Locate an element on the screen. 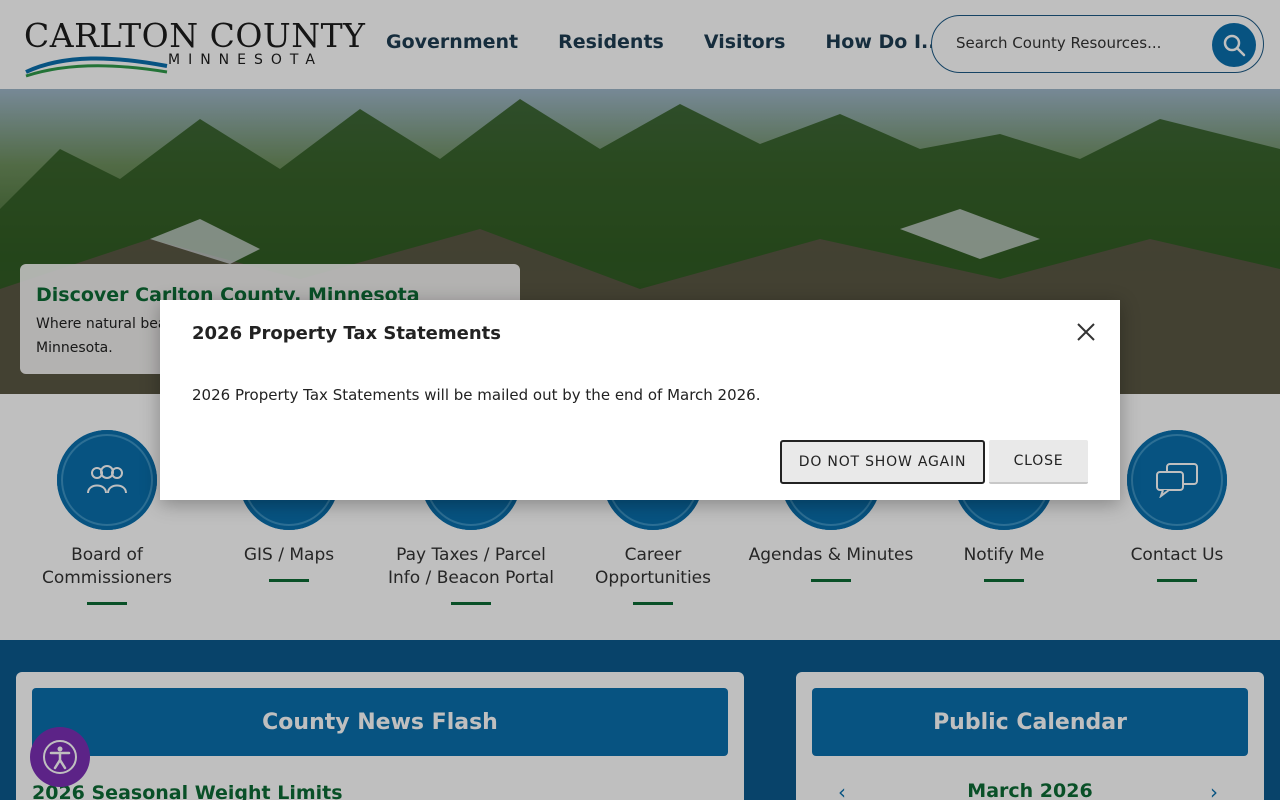  do-not-show-again-button: DO NOT SHOW AGAIN is located at coordinates (882, 462).